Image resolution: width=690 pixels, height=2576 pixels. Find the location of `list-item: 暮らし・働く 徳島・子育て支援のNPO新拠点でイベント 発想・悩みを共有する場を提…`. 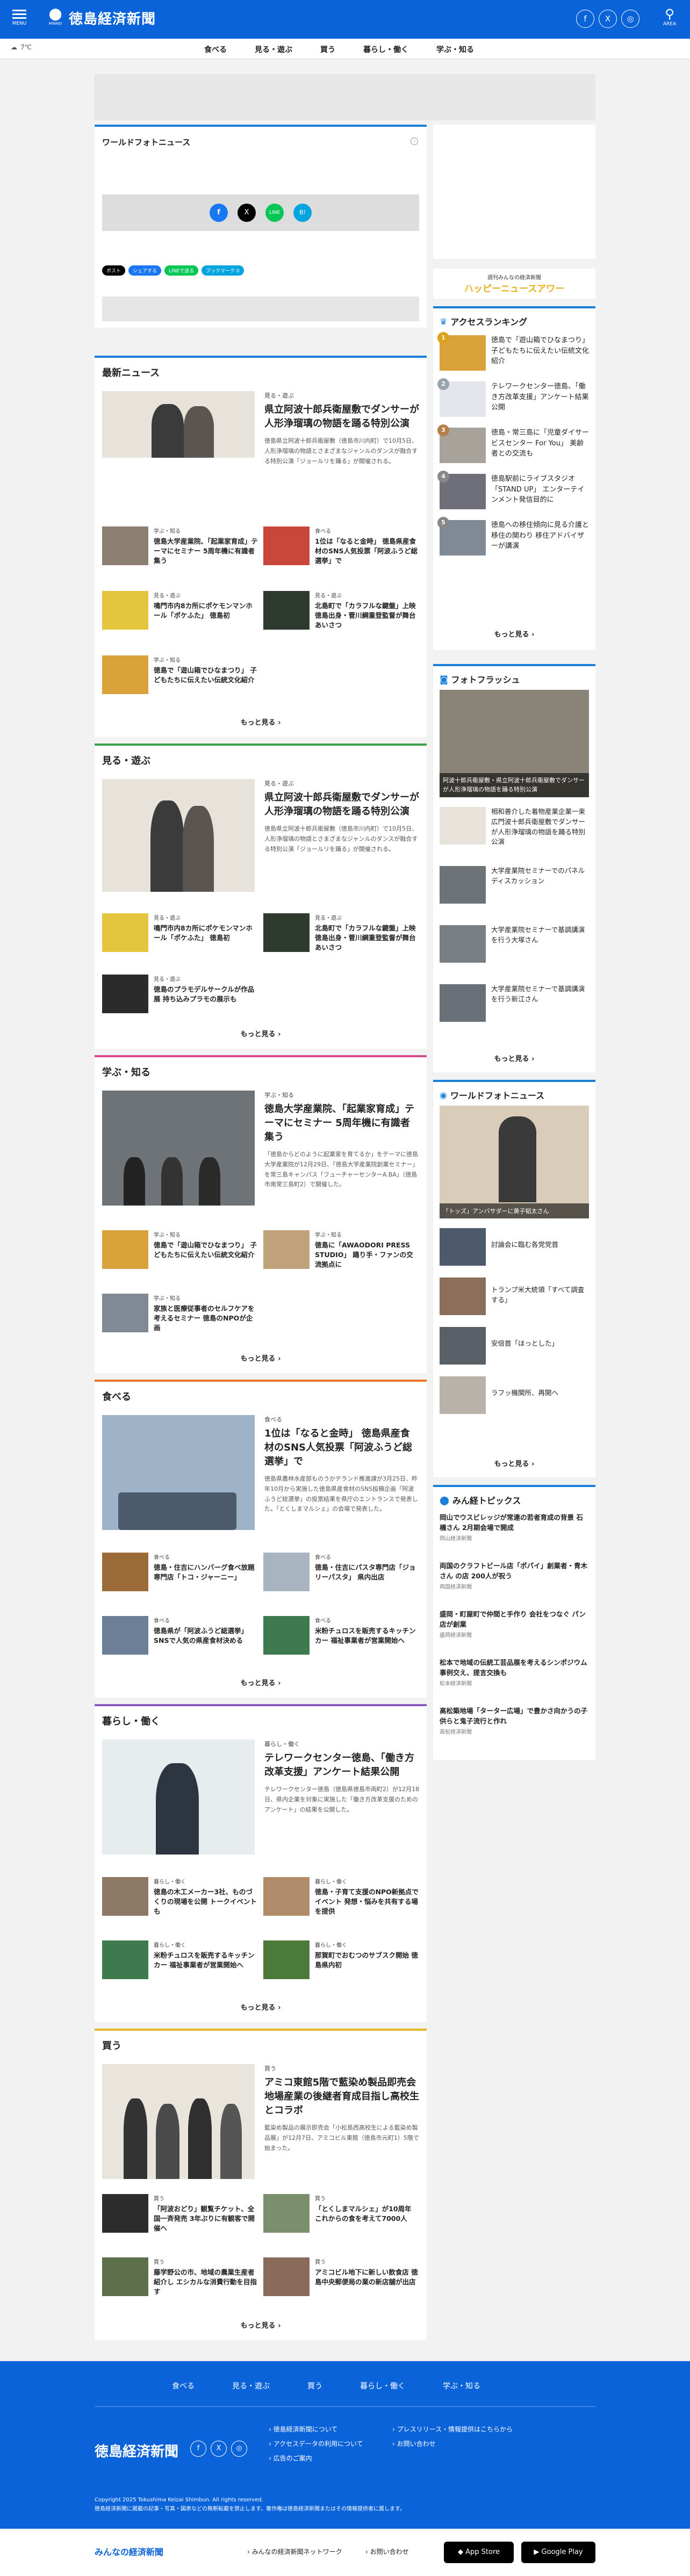

list-item: 暮らし・働く 徳島・子育て支援のNPO新拠点でイベント 発想・悩みを共有する場を提… is located at coordinates (341, 1897).